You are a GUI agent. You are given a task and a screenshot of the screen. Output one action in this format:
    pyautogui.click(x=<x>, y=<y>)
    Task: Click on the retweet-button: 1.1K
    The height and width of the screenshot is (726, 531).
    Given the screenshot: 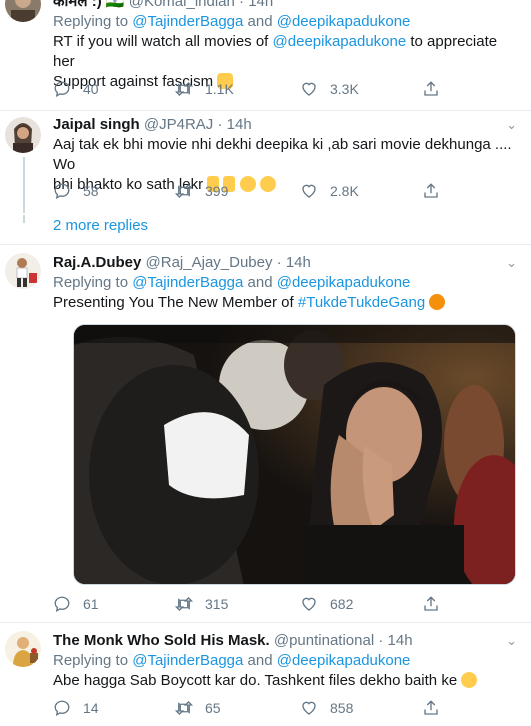 What is the action you would take?
    pyautogui.click(x=204, y=89)
    